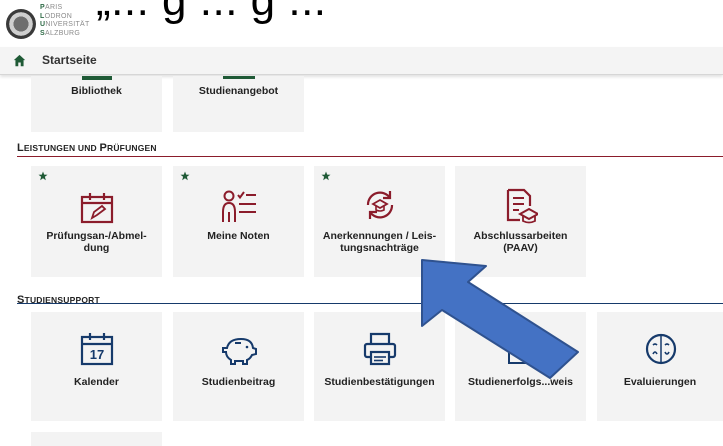  I want to click on tile-studienbeitrag: Studienbeitrag, so click(238, 366).